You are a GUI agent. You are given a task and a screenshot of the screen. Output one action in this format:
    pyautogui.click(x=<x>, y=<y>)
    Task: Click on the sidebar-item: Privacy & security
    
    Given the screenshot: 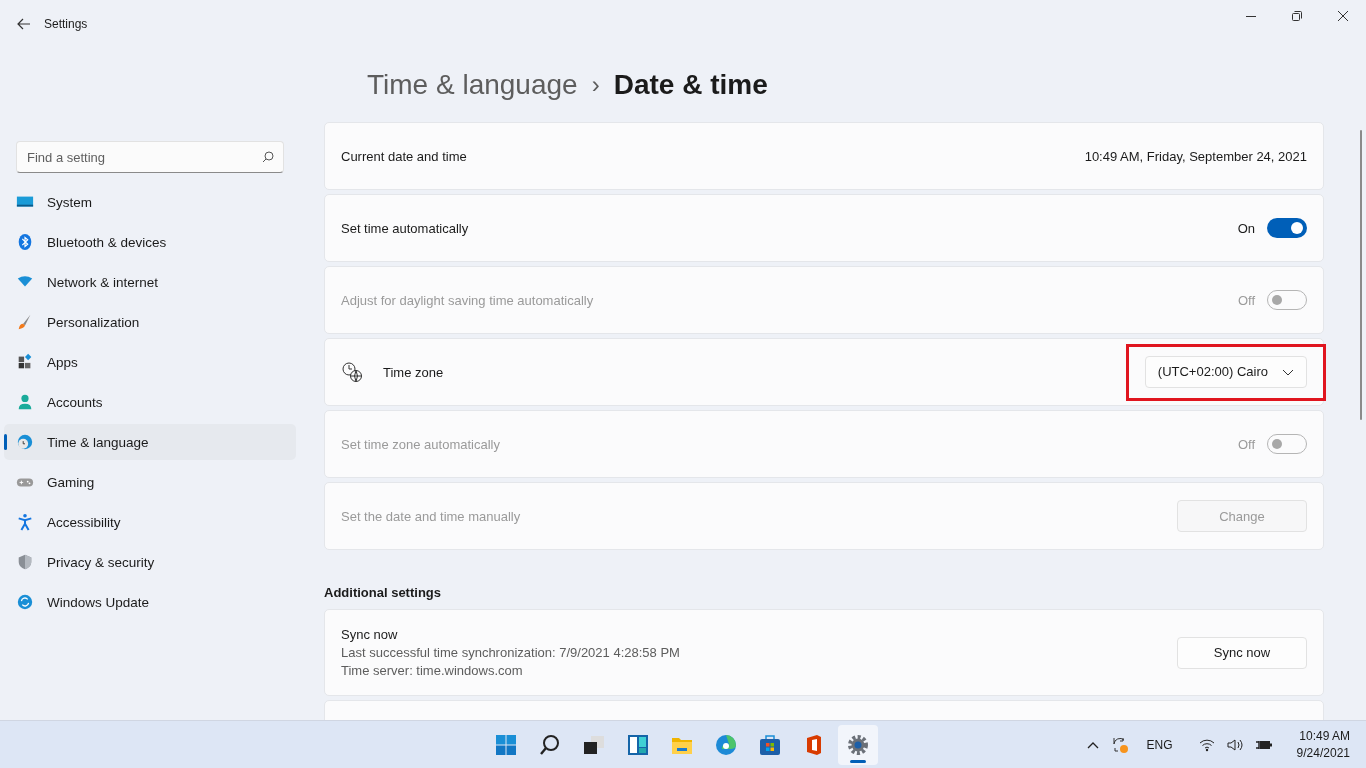 What is the action you would take?
    pyautogui.click(x=150, y=562)
    